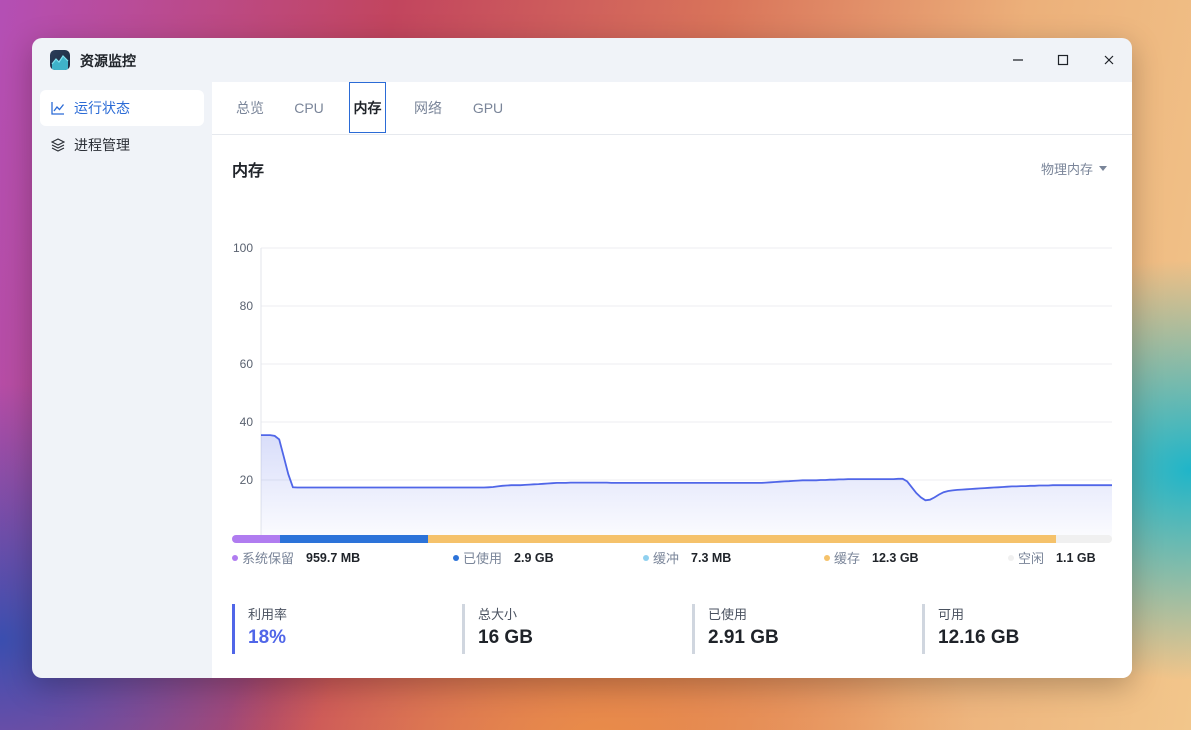 The height and width of the screenshot is (730, 1191). Describe the element at coordinates (108, 61) in the screenshot. I see `app-title: 资源监控` at that location.